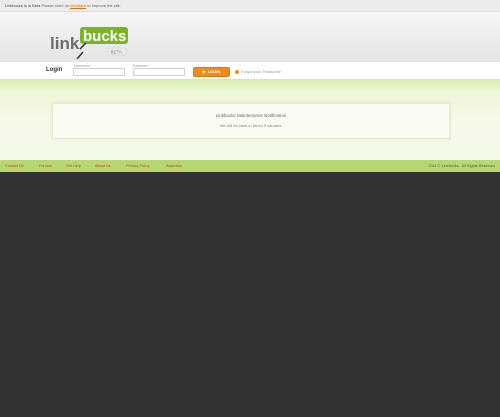 Image resolution: width=500 pixels, height=417 pixels. What do you see at coordinates (104, 36) in the screenshot?
I see `logo-word-bucks: bucks` at bounding box center [104, 36].